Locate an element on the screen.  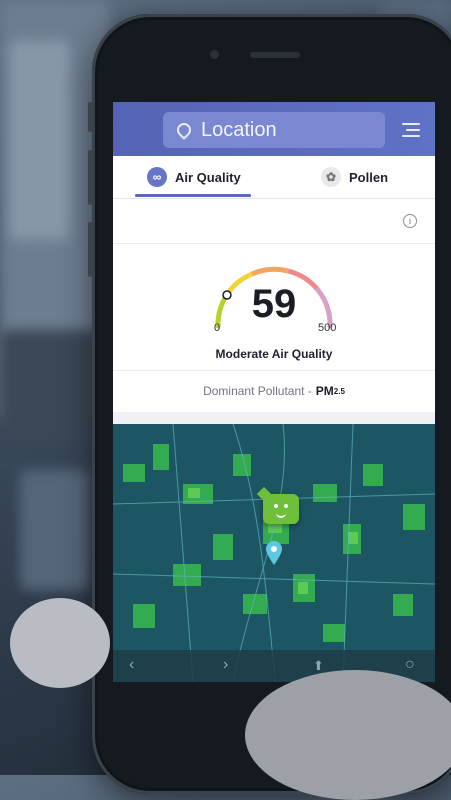
aqi-value: 59 is located at coordinates (274, 304).